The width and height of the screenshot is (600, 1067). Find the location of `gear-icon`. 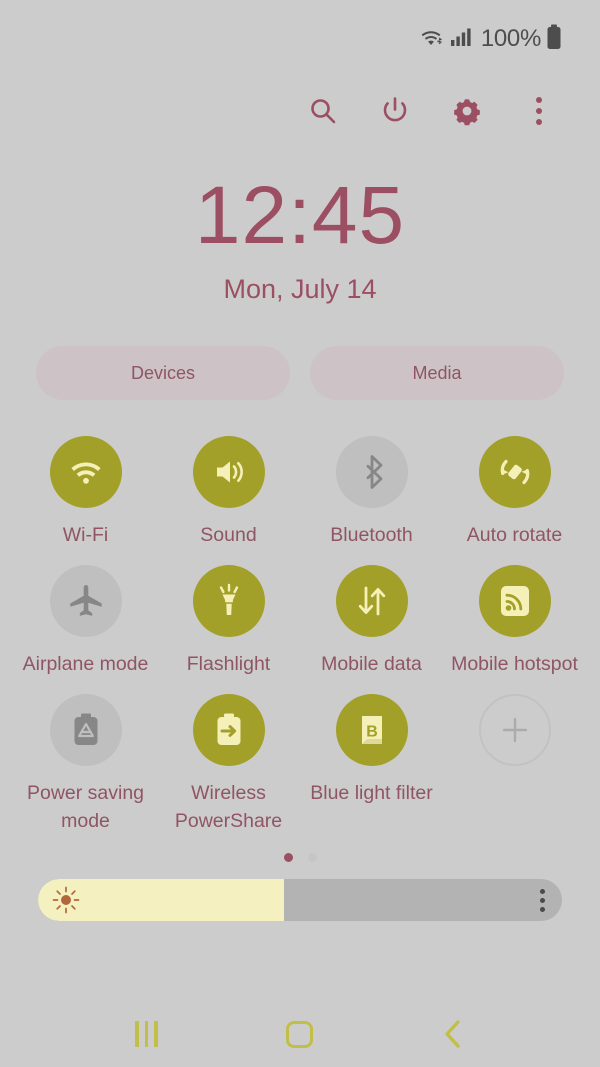

gear-icon is located at coordinates (467, 111).